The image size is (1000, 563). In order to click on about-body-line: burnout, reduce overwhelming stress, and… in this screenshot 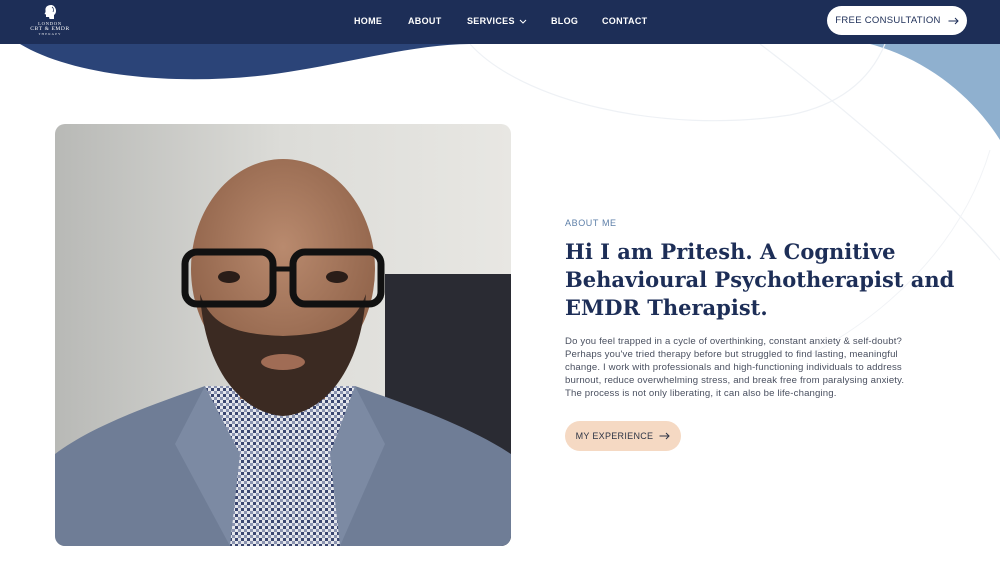, I will do `click(735, 380)`.